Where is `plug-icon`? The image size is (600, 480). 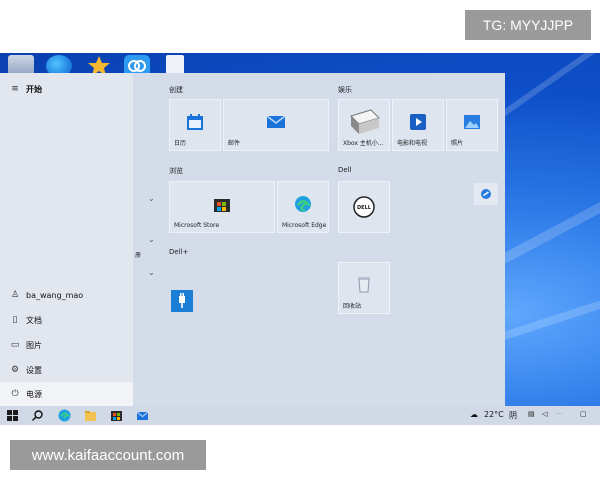
plug-icon is located at coordinates (182, 300).